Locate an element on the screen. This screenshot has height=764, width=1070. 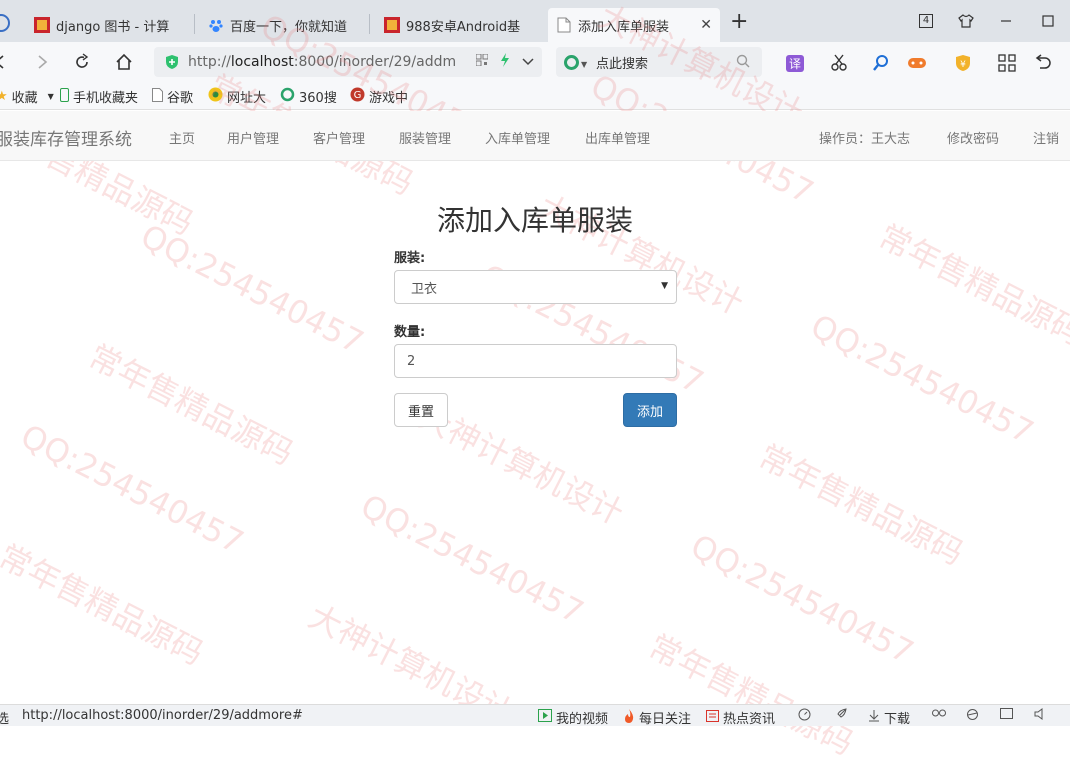
video-play-icon is located at coordinates (545, 717).